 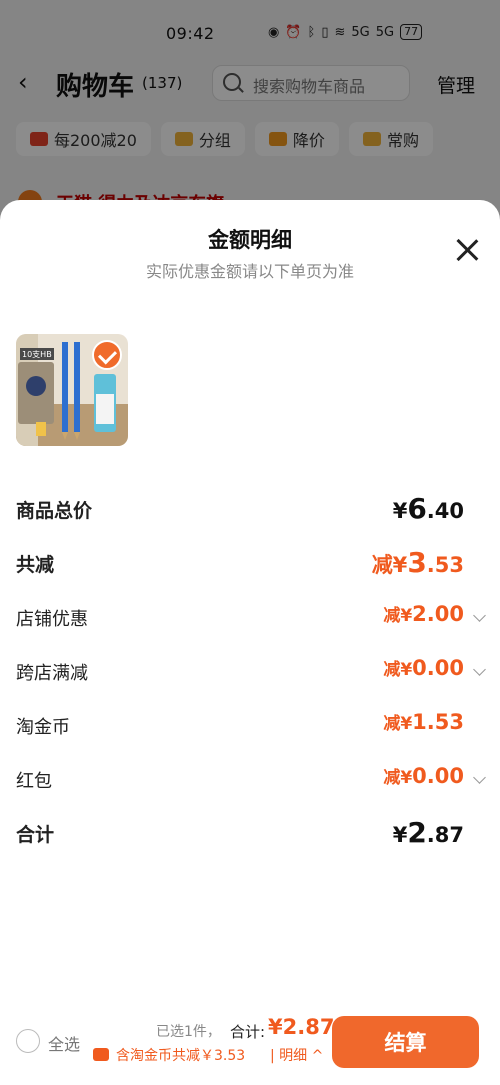 I want to click on sheet-subtitle: 实际优惠金额请以下单页为准, so click(x=249, y=271).